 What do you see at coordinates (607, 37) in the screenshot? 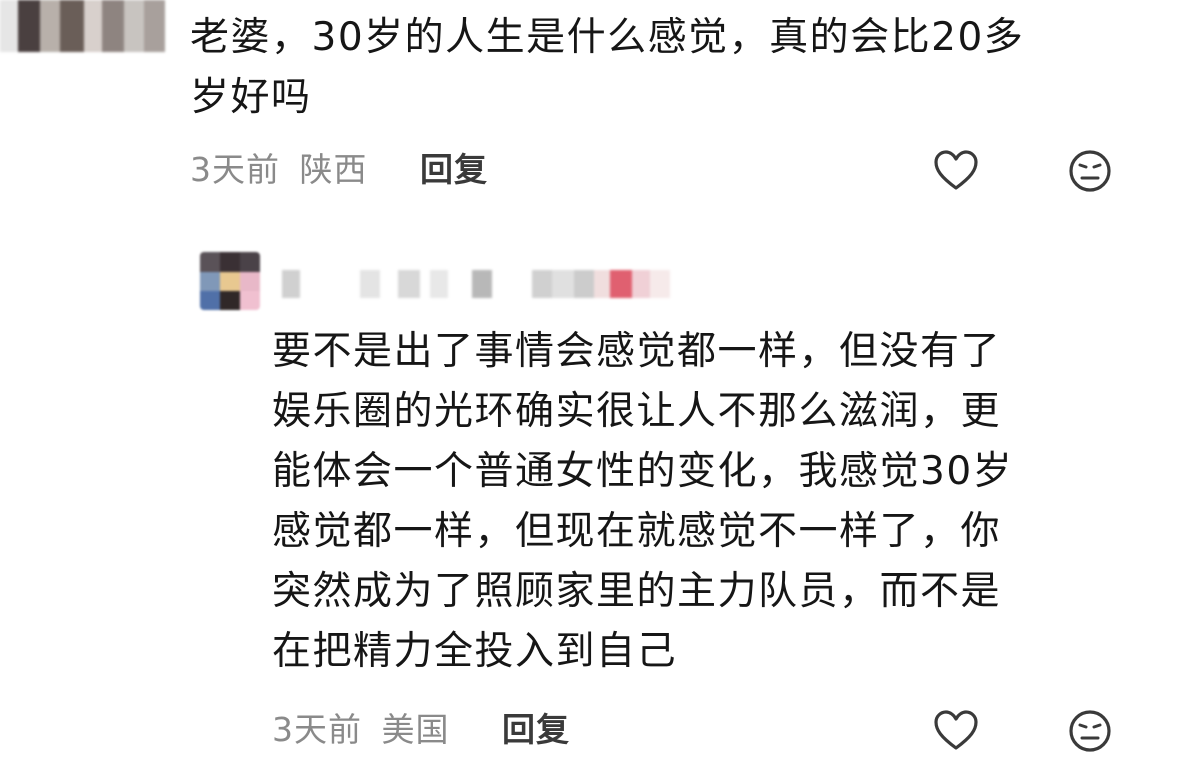
I see `comment-text-line: 老婆，30岁的人生是什么感觉，真的会比20多` at bounding box center [607, 37].